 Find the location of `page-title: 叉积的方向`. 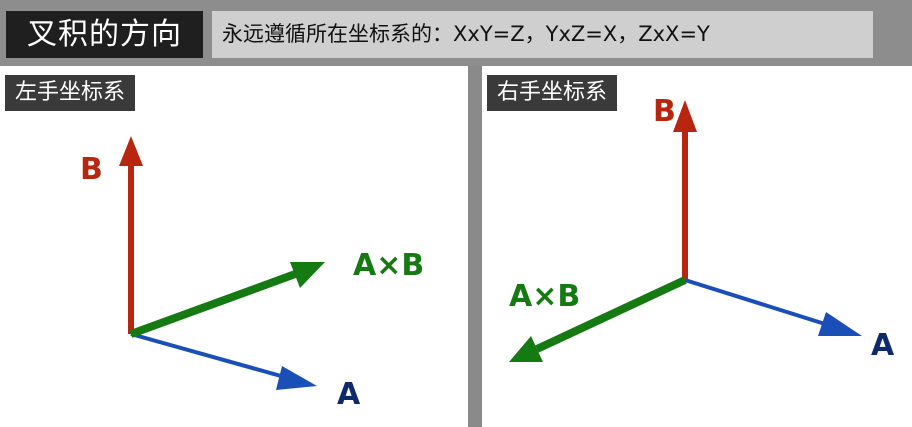

page-title: 叉积的方向 is located at coordinates (104, 34).